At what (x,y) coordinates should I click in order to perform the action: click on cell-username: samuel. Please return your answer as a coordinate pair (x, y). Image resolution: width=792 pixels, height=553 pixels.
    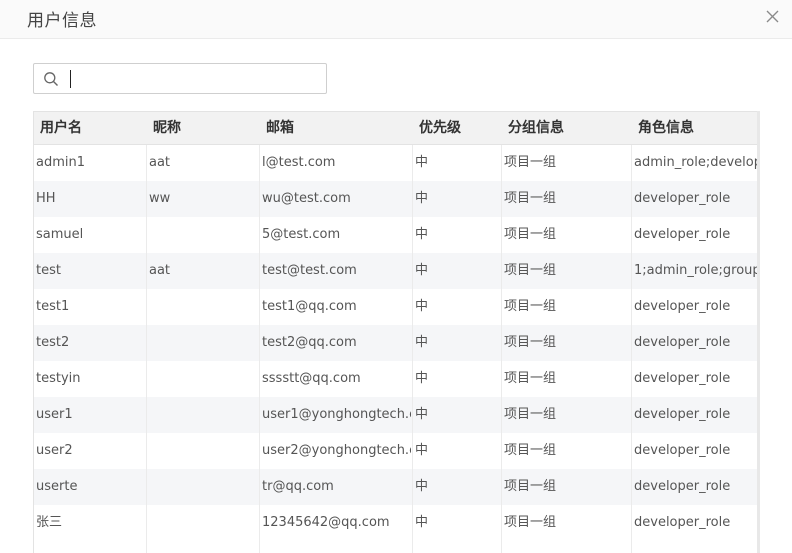
    Looking at the image, I should click on (60, 234).